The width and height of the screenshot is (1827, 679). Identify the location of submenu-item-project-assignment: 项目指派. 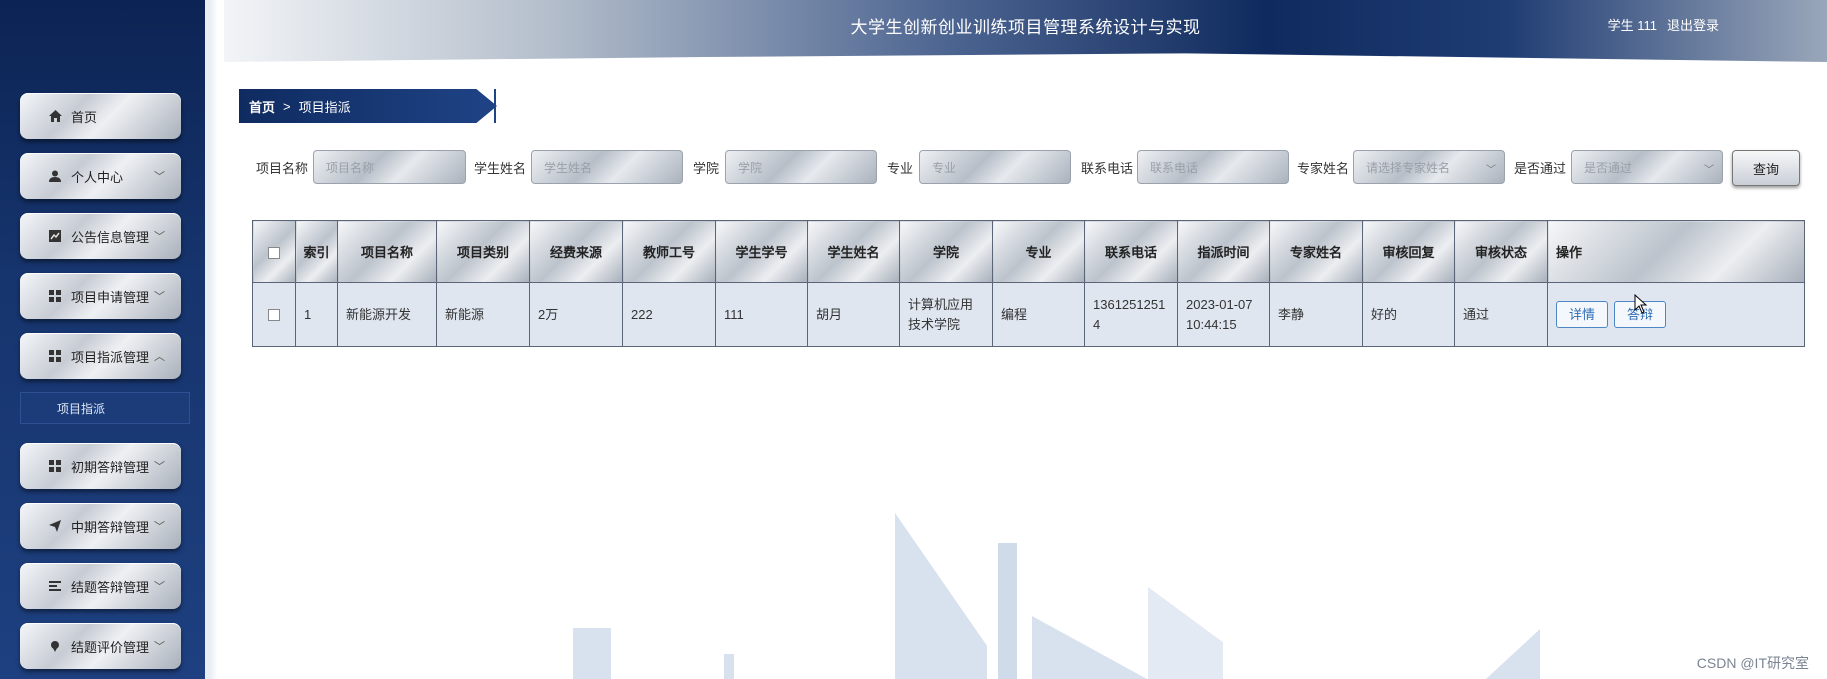
(105, 408).